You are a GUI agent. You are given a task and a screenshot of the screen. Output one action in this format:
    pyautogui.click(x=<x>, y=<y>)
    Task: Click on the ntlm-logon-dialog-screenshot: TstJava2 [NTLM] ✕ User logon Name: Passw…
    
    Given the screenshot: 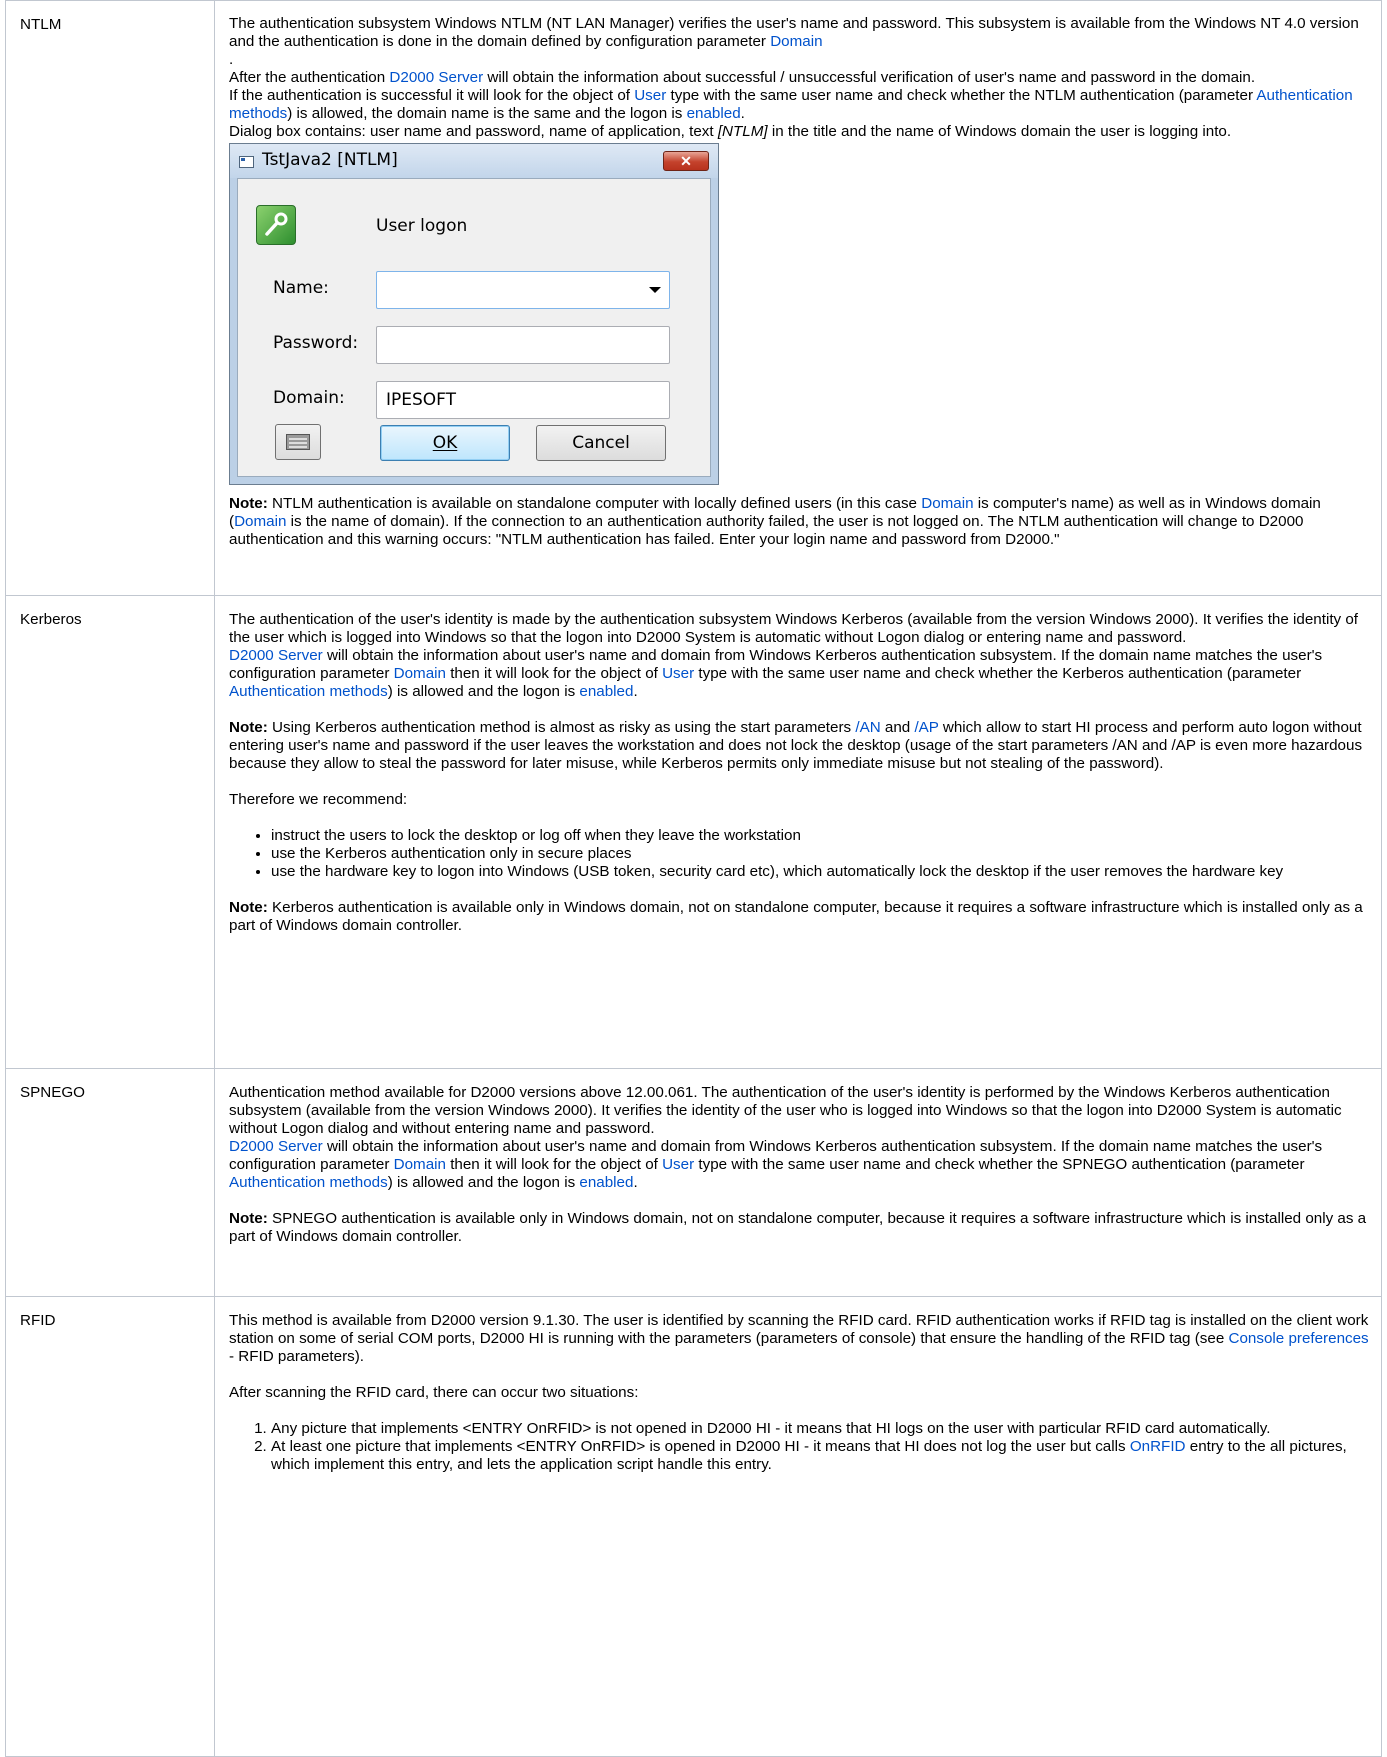 What is the action you would take?
    pyautogui.click(x=474, y=314)
    